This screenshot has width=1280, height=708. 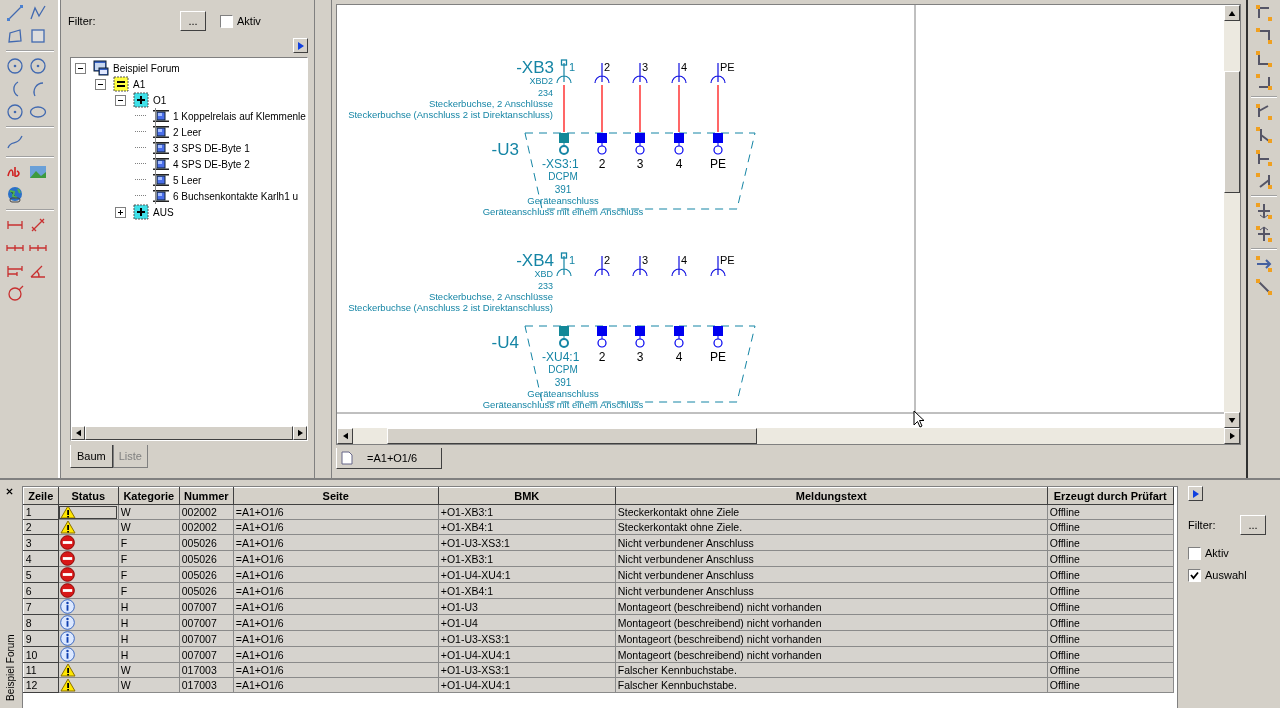 I want to click on pin-label: 1, so click(x=572, y=67).